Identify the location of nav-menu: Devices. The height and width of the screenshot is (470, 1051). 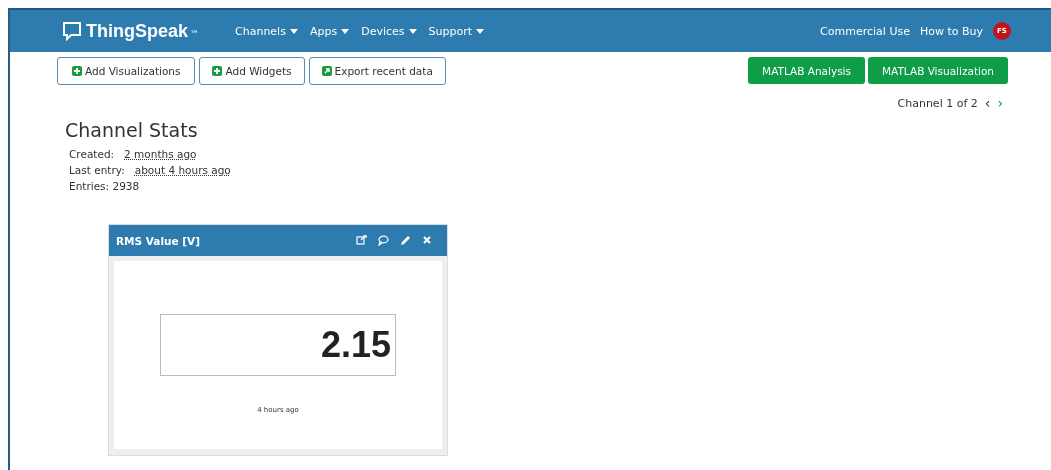
(389, 31).